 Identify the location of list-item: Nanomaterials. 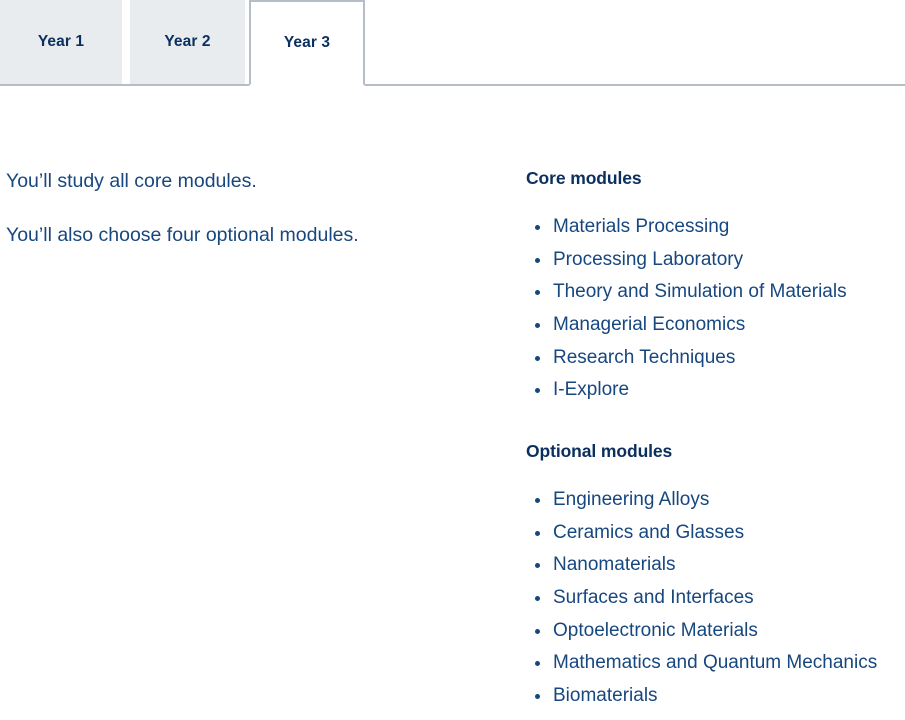
(715, 565).